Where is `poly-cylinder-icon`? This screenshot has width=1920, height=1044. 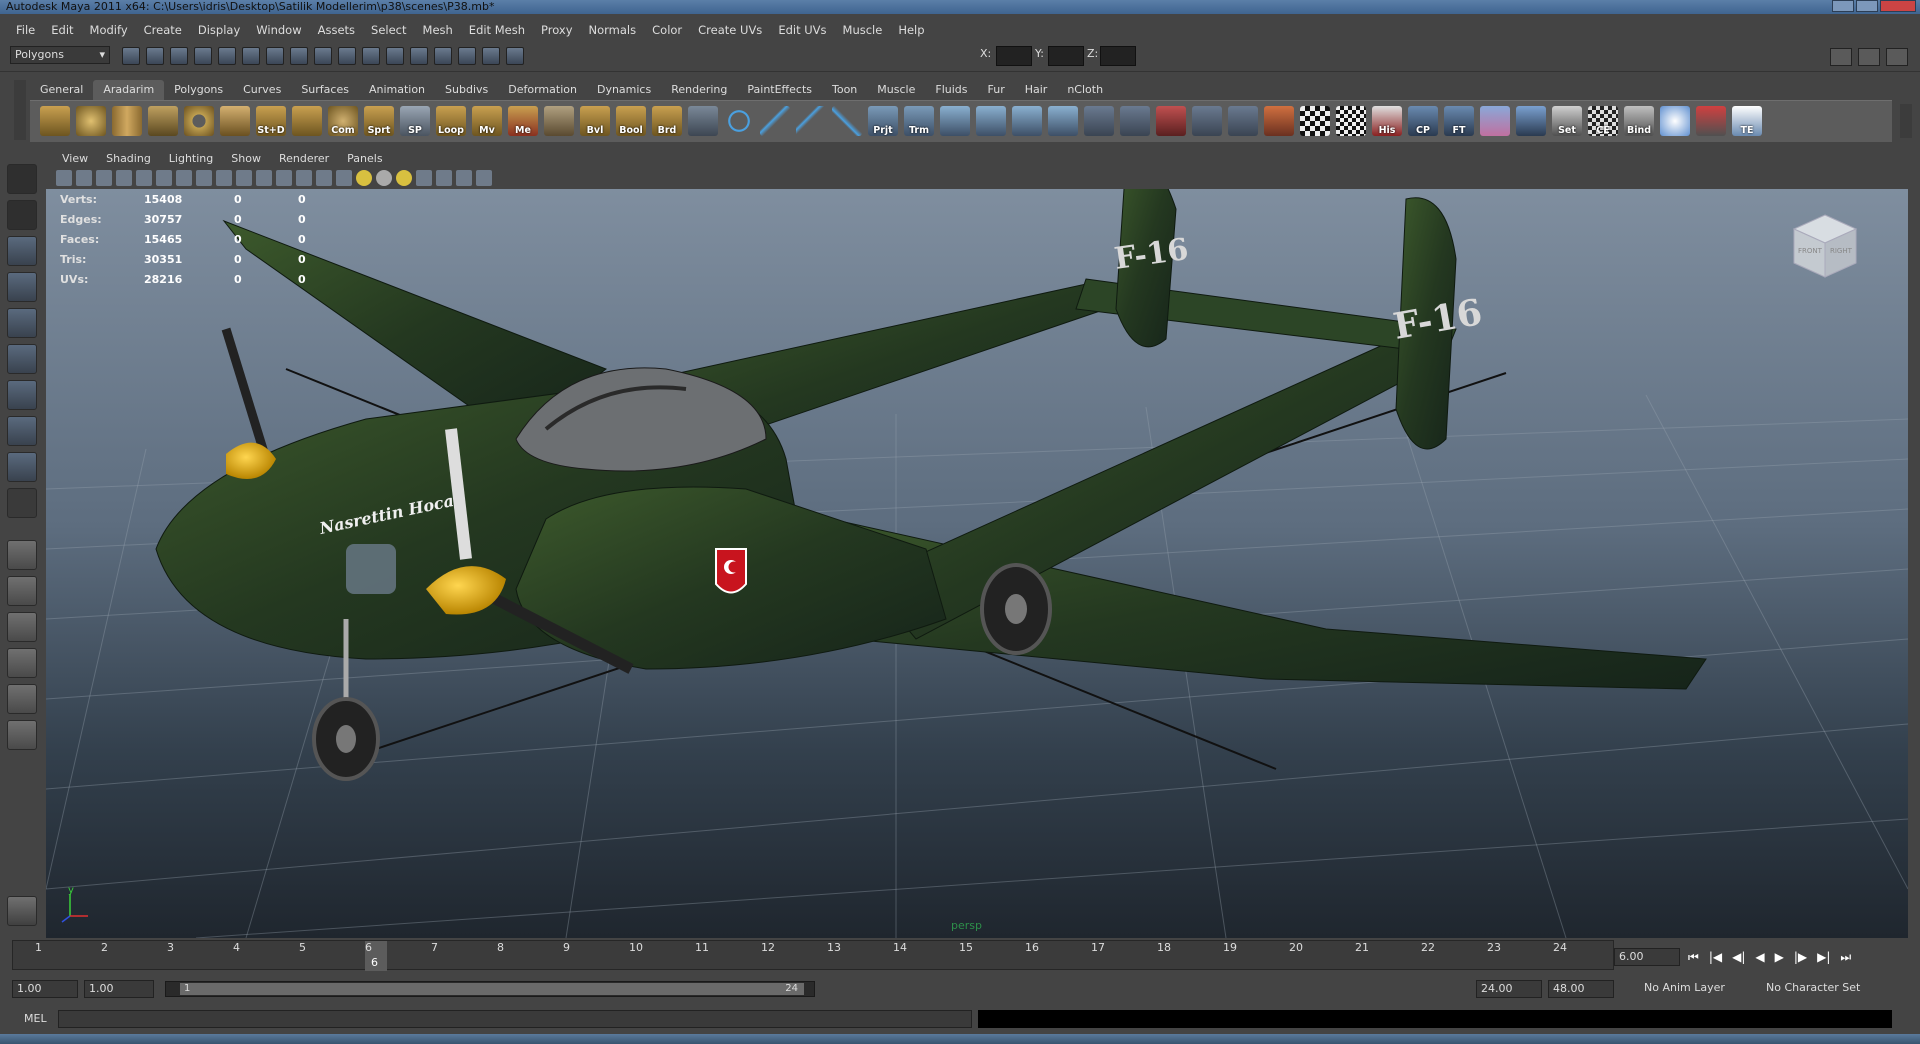 poly-cylinder-icon is located at coordinates (127, 121).